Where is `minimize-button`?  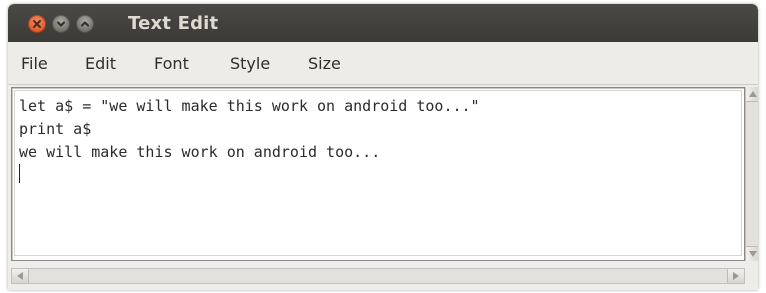 minimize-button is located at coordinates (61, 24).